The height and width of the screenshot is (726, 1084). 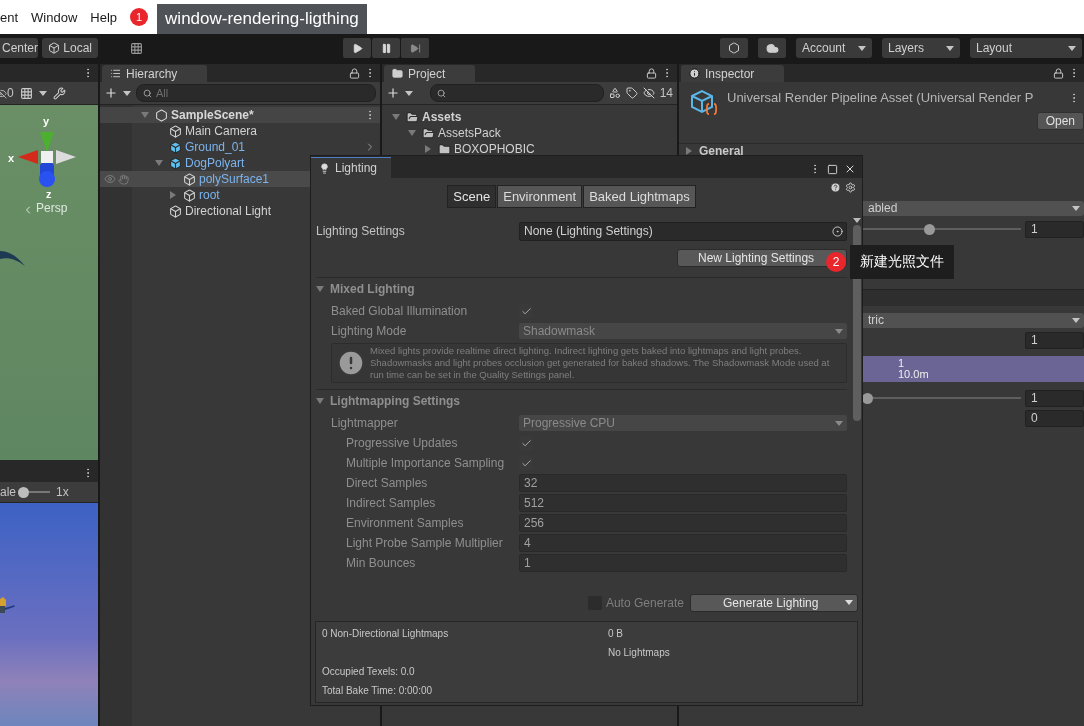 What do you see at coordinates (1060, 121) in the screenshot?
I see `open-button: Open` at bounding box center [1060, 121].